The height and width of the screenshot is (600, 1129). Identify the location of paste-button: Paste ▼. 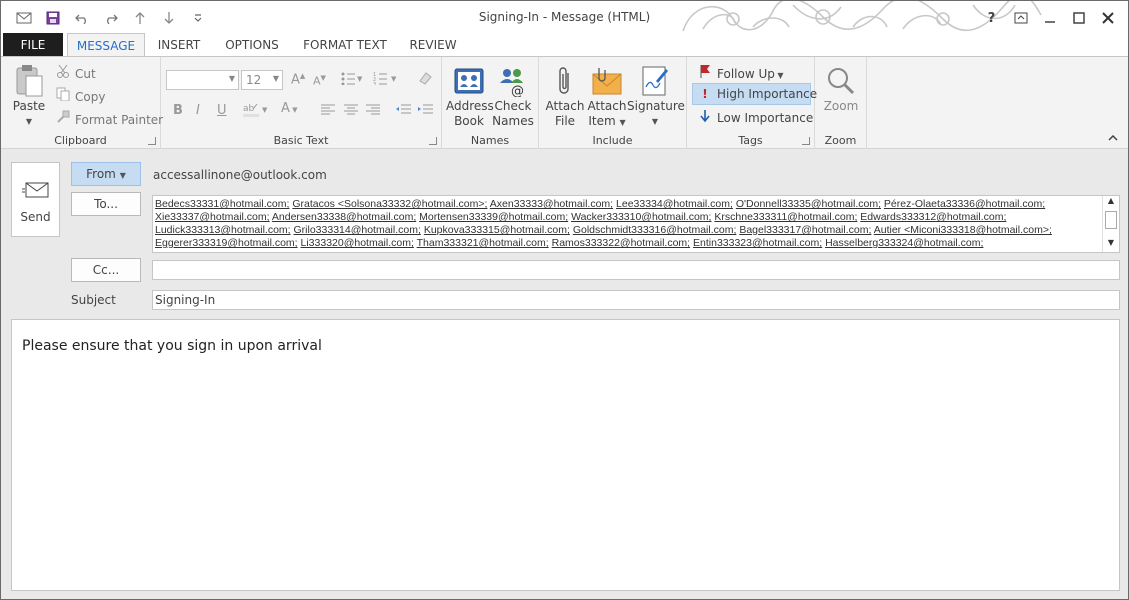
(29, 96).